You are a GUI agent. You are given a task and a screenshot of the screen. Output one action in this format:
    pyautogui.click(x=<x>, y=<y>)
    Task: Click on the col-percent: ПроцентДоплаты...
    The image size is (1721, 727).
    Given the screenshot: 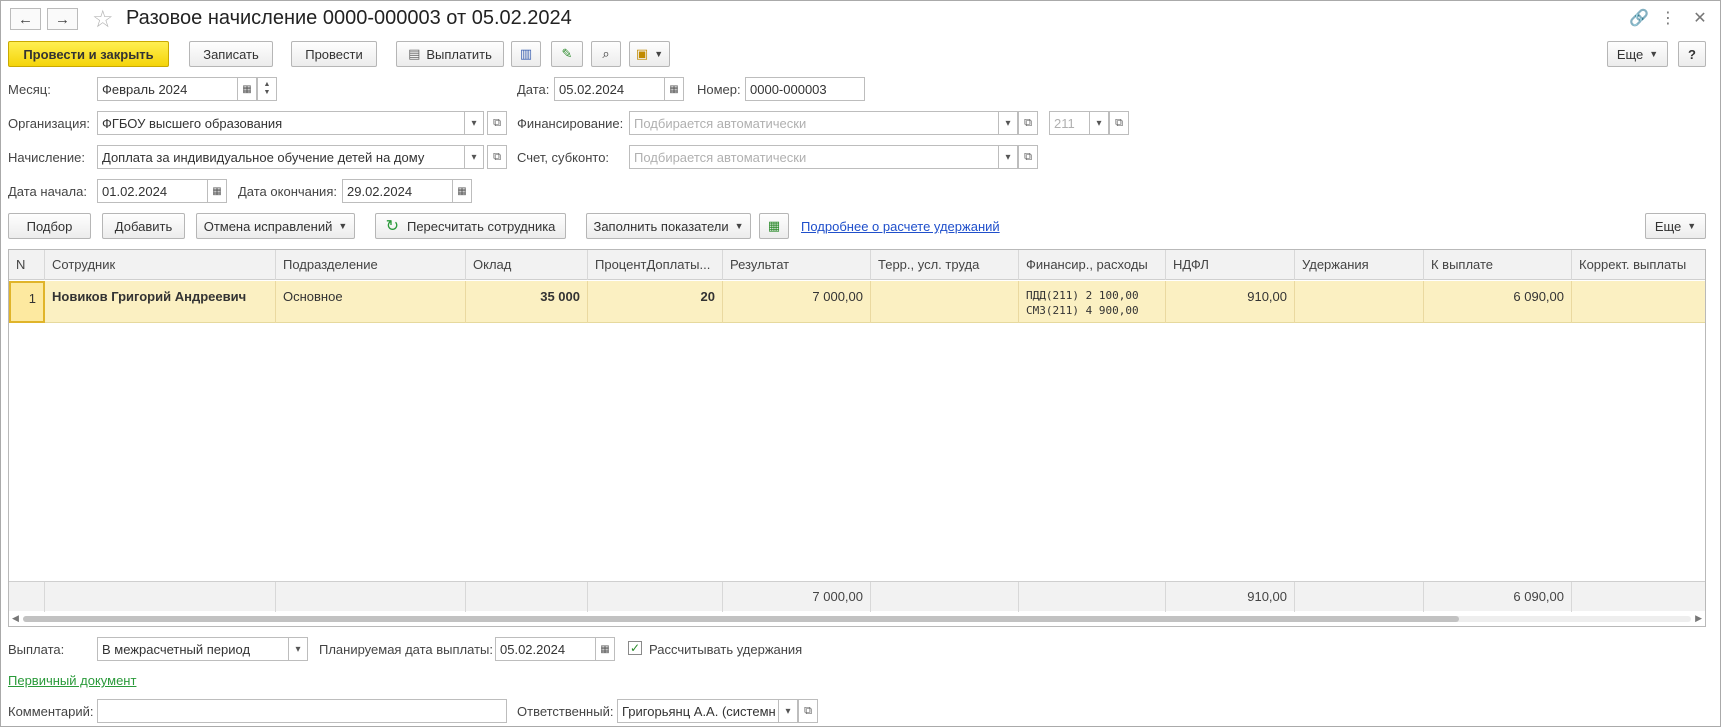 What is the action you would take?
    pyautogui.click(x=655, y=265)
    